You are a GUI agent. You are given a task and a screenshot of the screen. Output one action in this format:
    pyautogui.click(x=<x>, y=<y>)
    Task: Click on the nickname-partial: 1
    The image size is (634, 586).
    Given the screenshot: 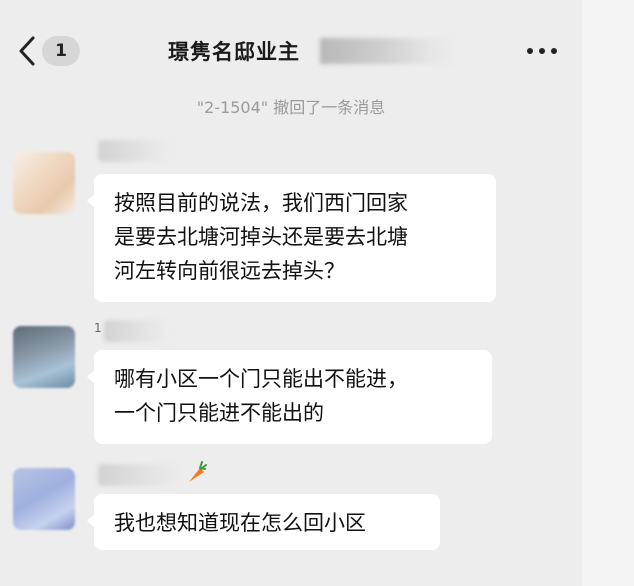 What is the action you would take?
    pyautogui.click(x=98, y=328)
    